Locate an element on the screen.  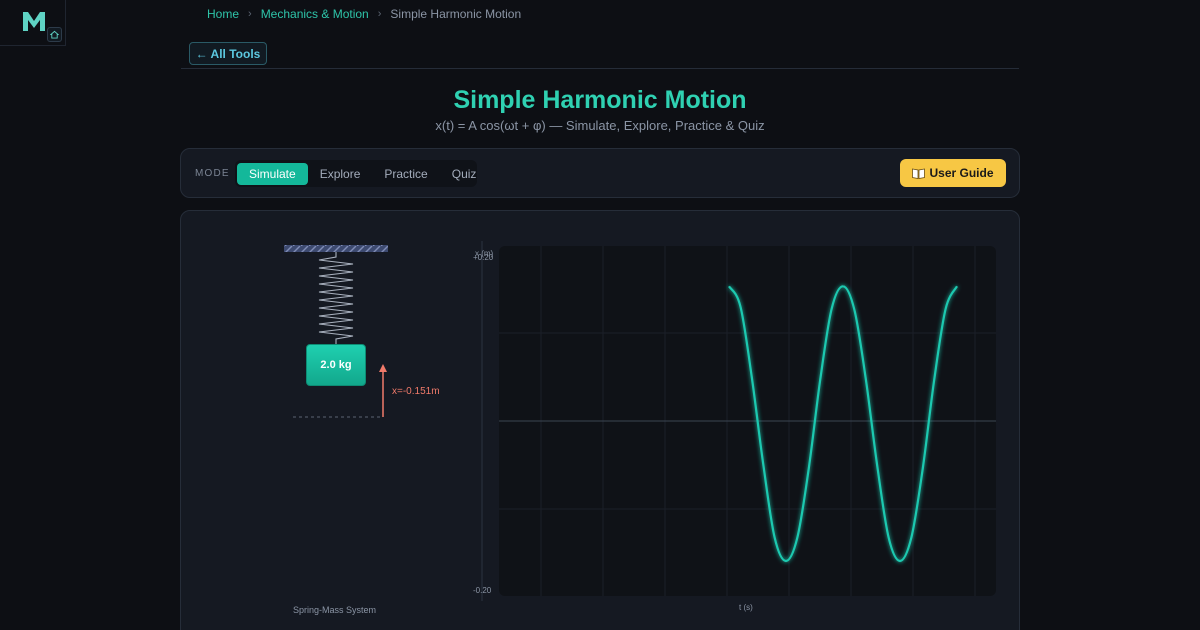
breadcrumb-home-link: Home is located at coordinates (223, 14).